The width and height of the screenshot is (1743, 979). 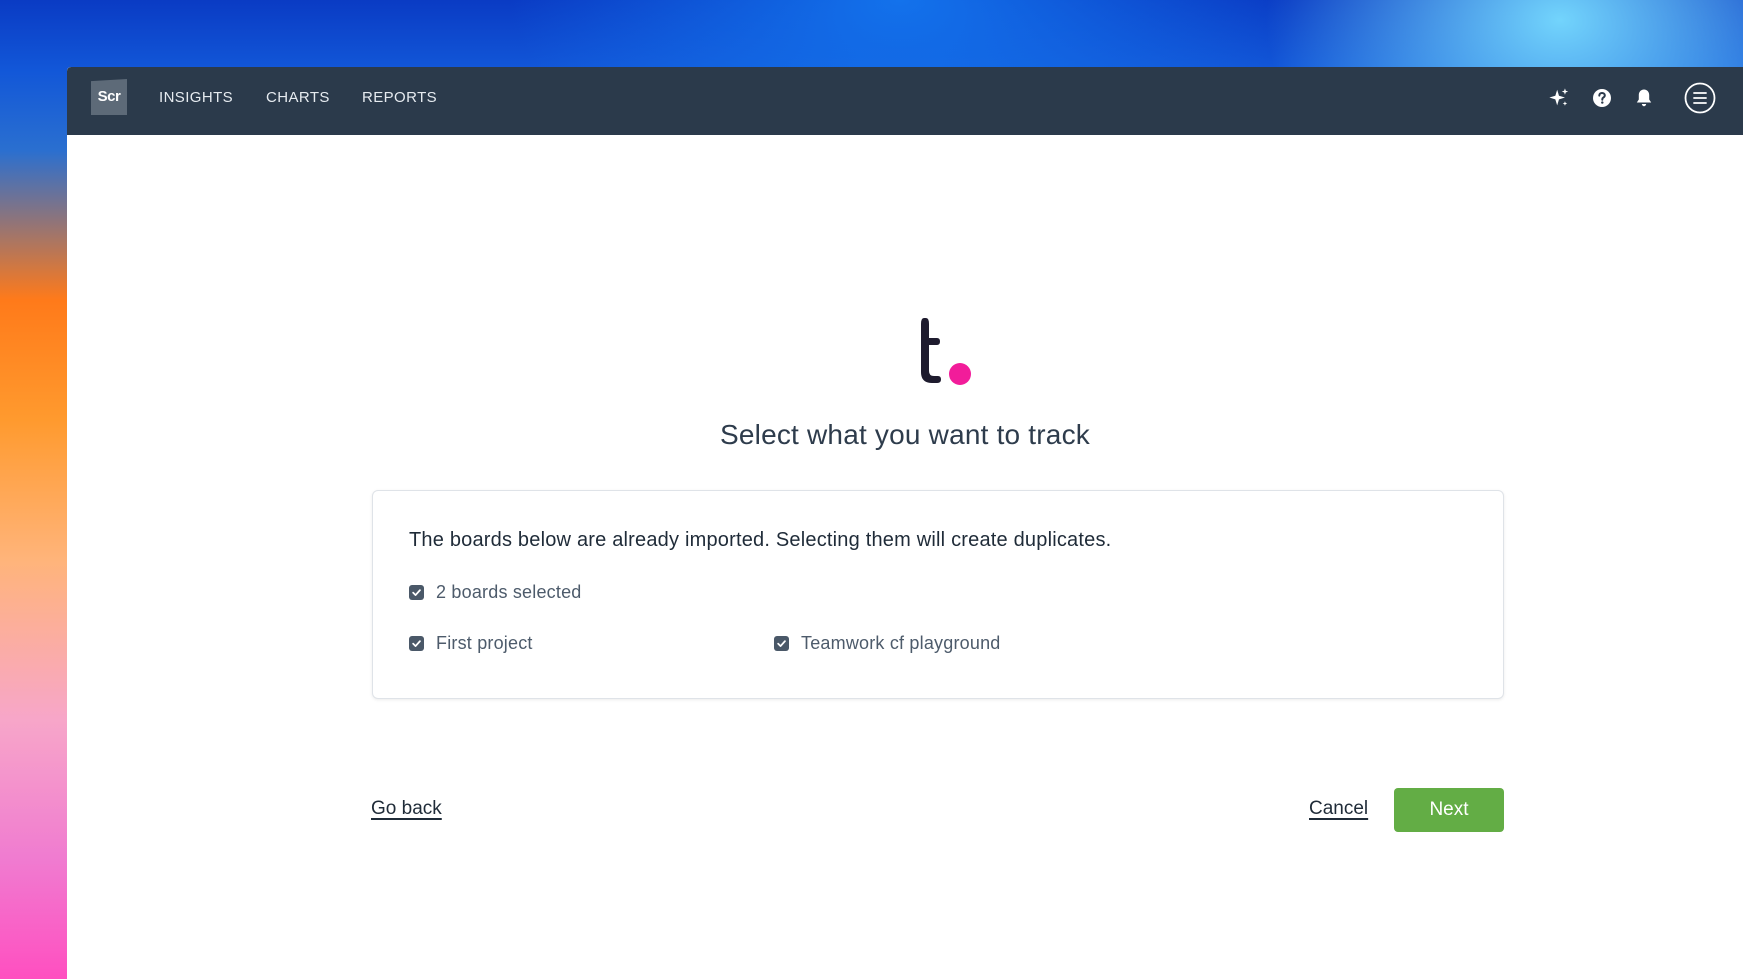 I want to click on top-navigation-bar: Scr INSIGHTS CHARTS REPORTS, so click(x=905, y=101).